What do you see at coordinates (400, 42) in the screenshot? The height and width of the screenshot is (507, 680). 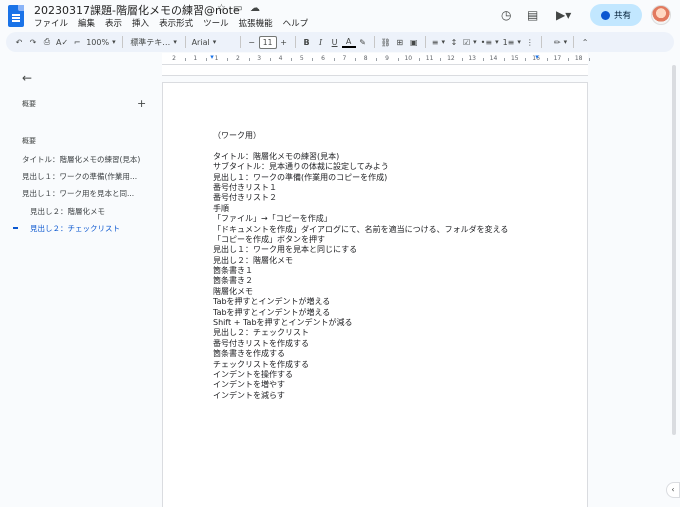 I see `add-comment-icon: ⊞` at bounding box center [400, 42].